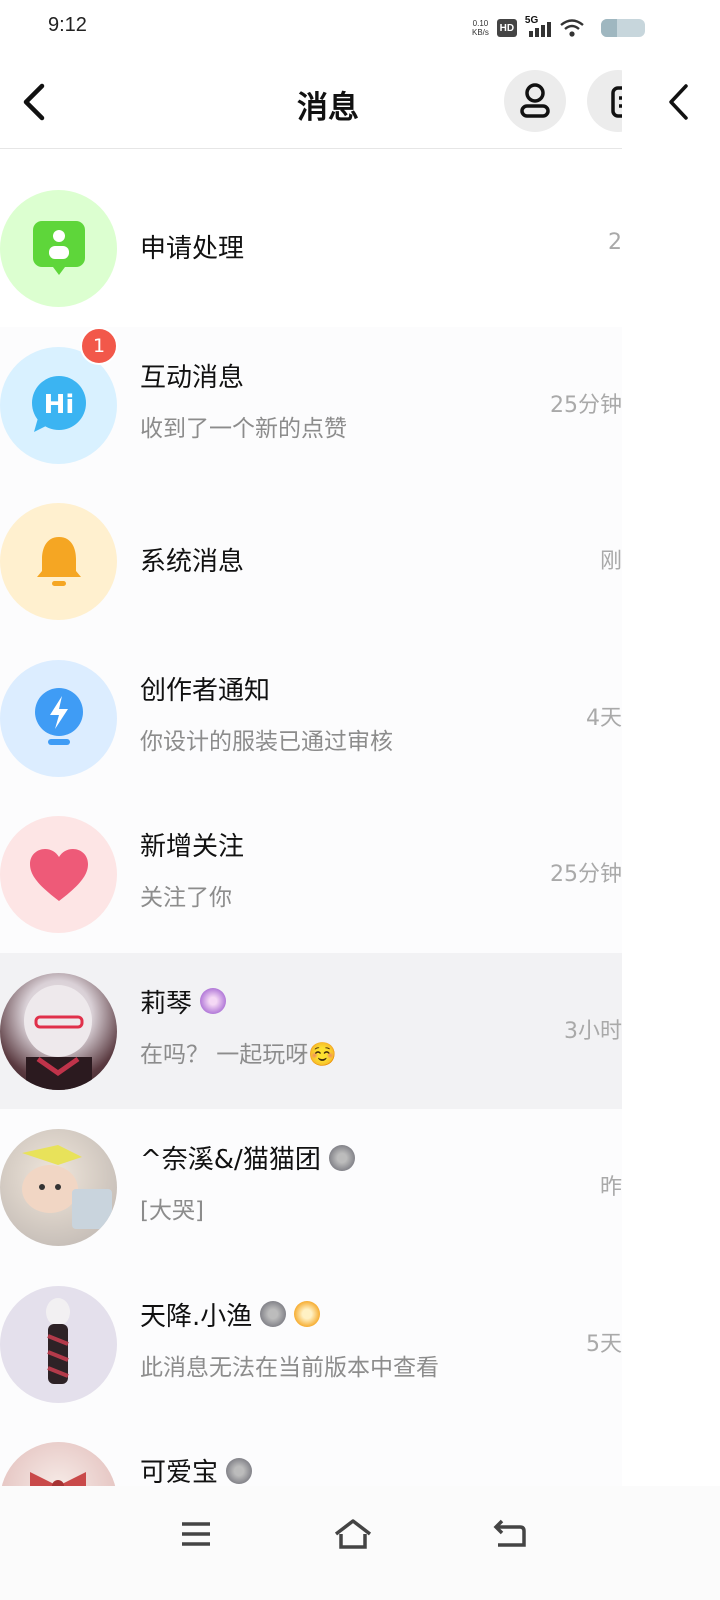 The width and height of the screenshot is (720, 1600). I want to click on item-name: 可爱宝, so click(196, 1470).